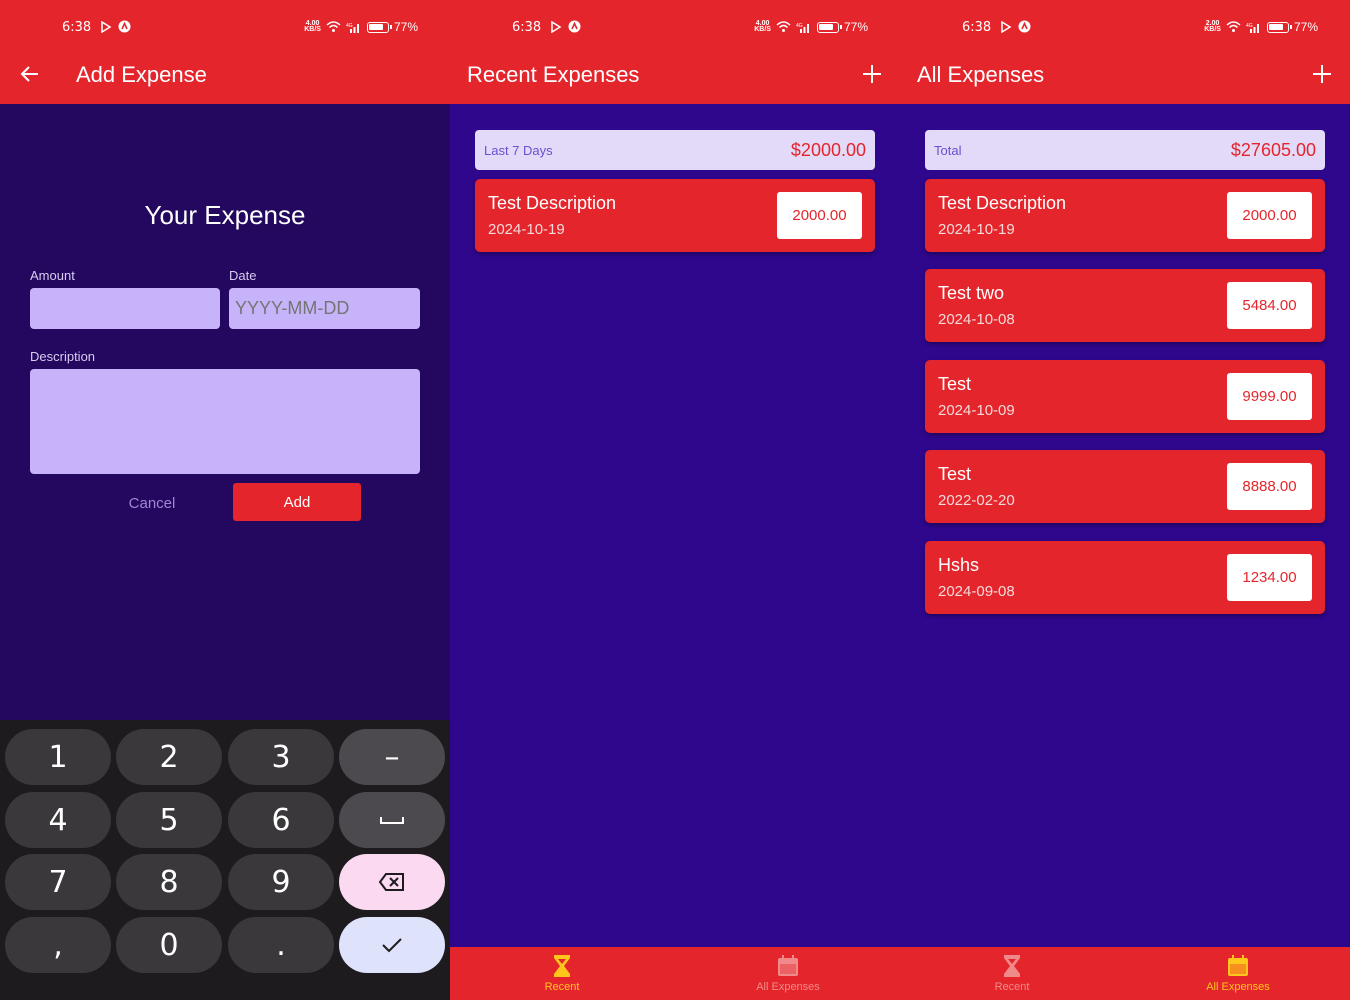 This screenshot has height=1000, width=1350. Describe the element at coordinates (141, 74) in the screenshot. I see `page-title: Add Expense` at that location.